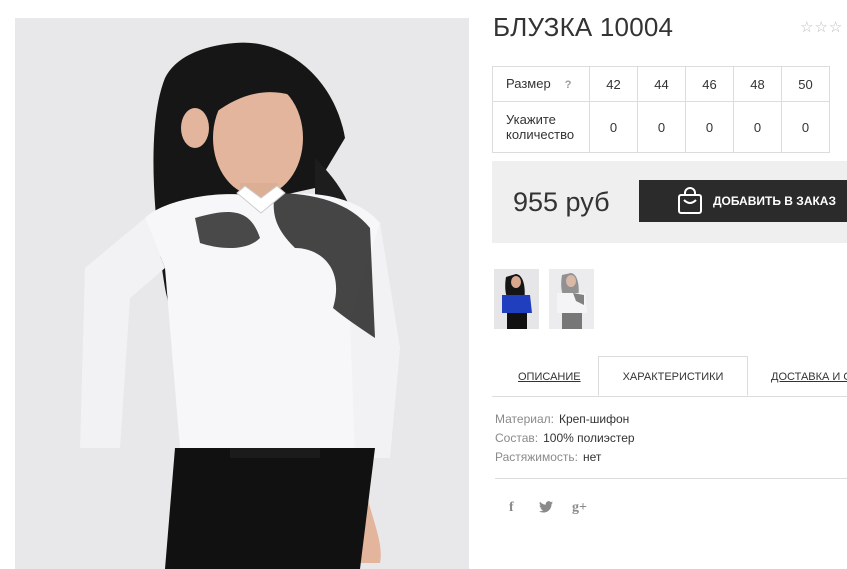  What do you see at coordinates (809, 377) in the screenshot?
I see `tab-delivery: ДОСТАВКА И О` at bounding box center [809, 377].